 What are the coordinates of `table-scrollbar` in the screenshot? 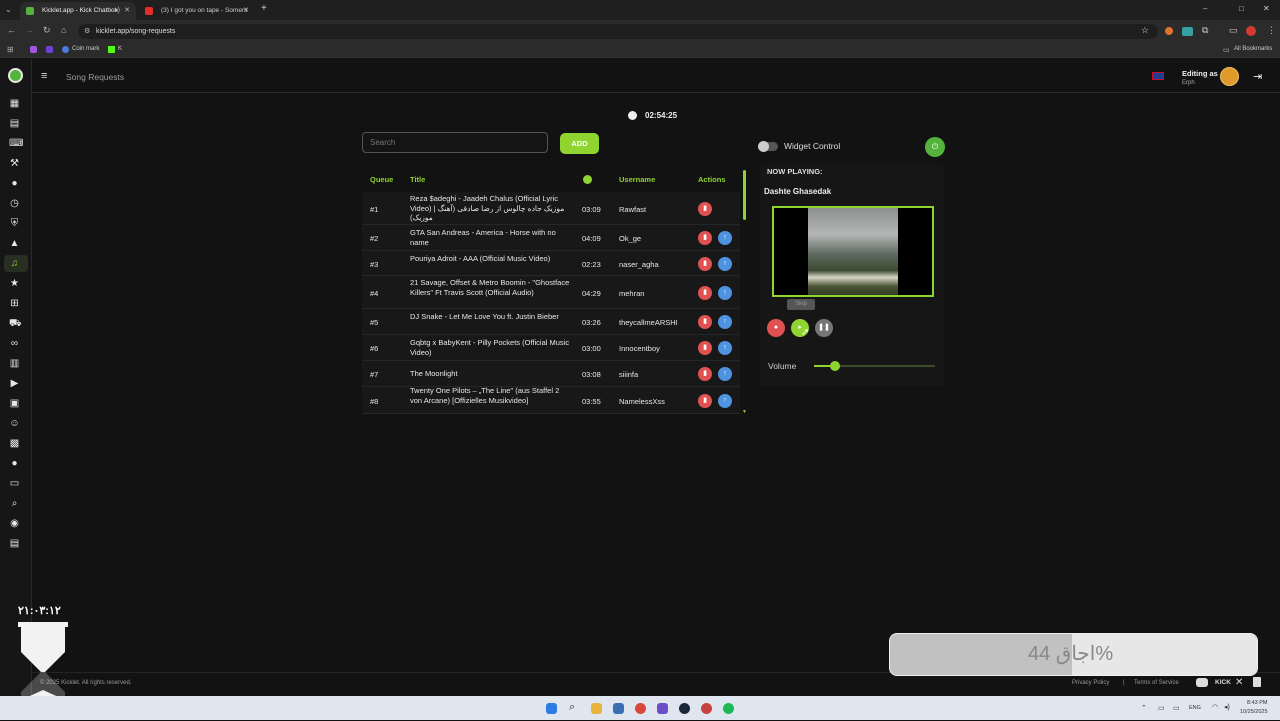 It's located at (744, 195).